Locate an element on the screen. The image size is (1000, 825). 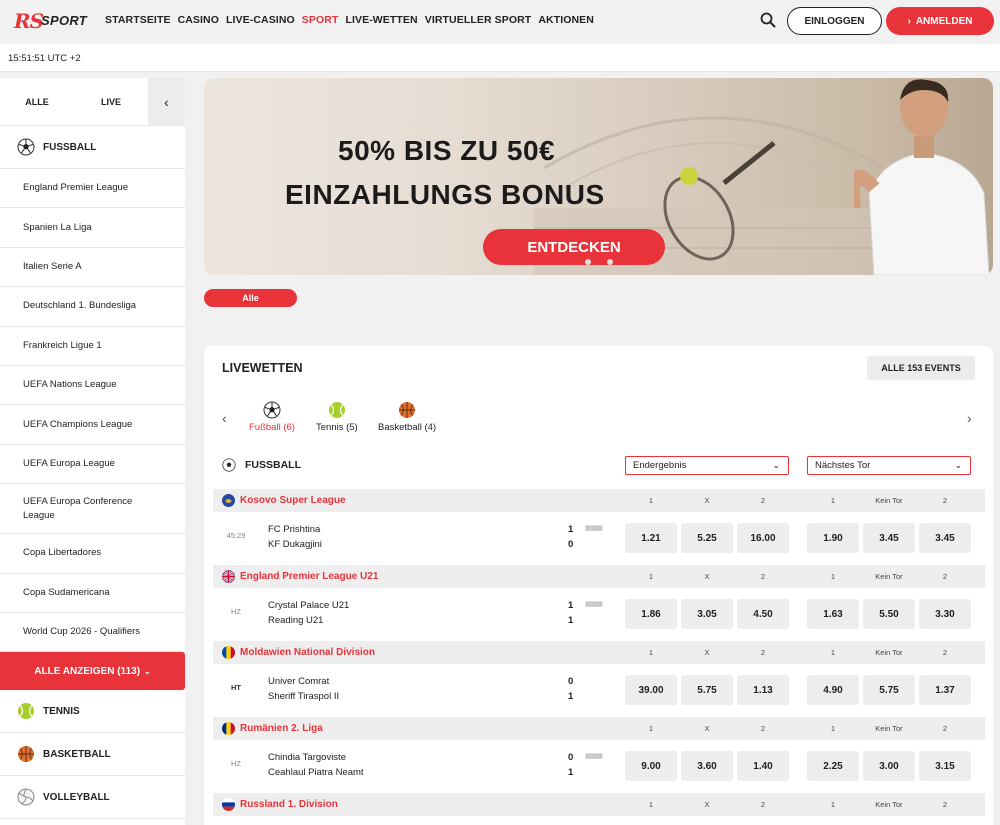
nav-sport: SPORT is located at coordinates (320, 20).